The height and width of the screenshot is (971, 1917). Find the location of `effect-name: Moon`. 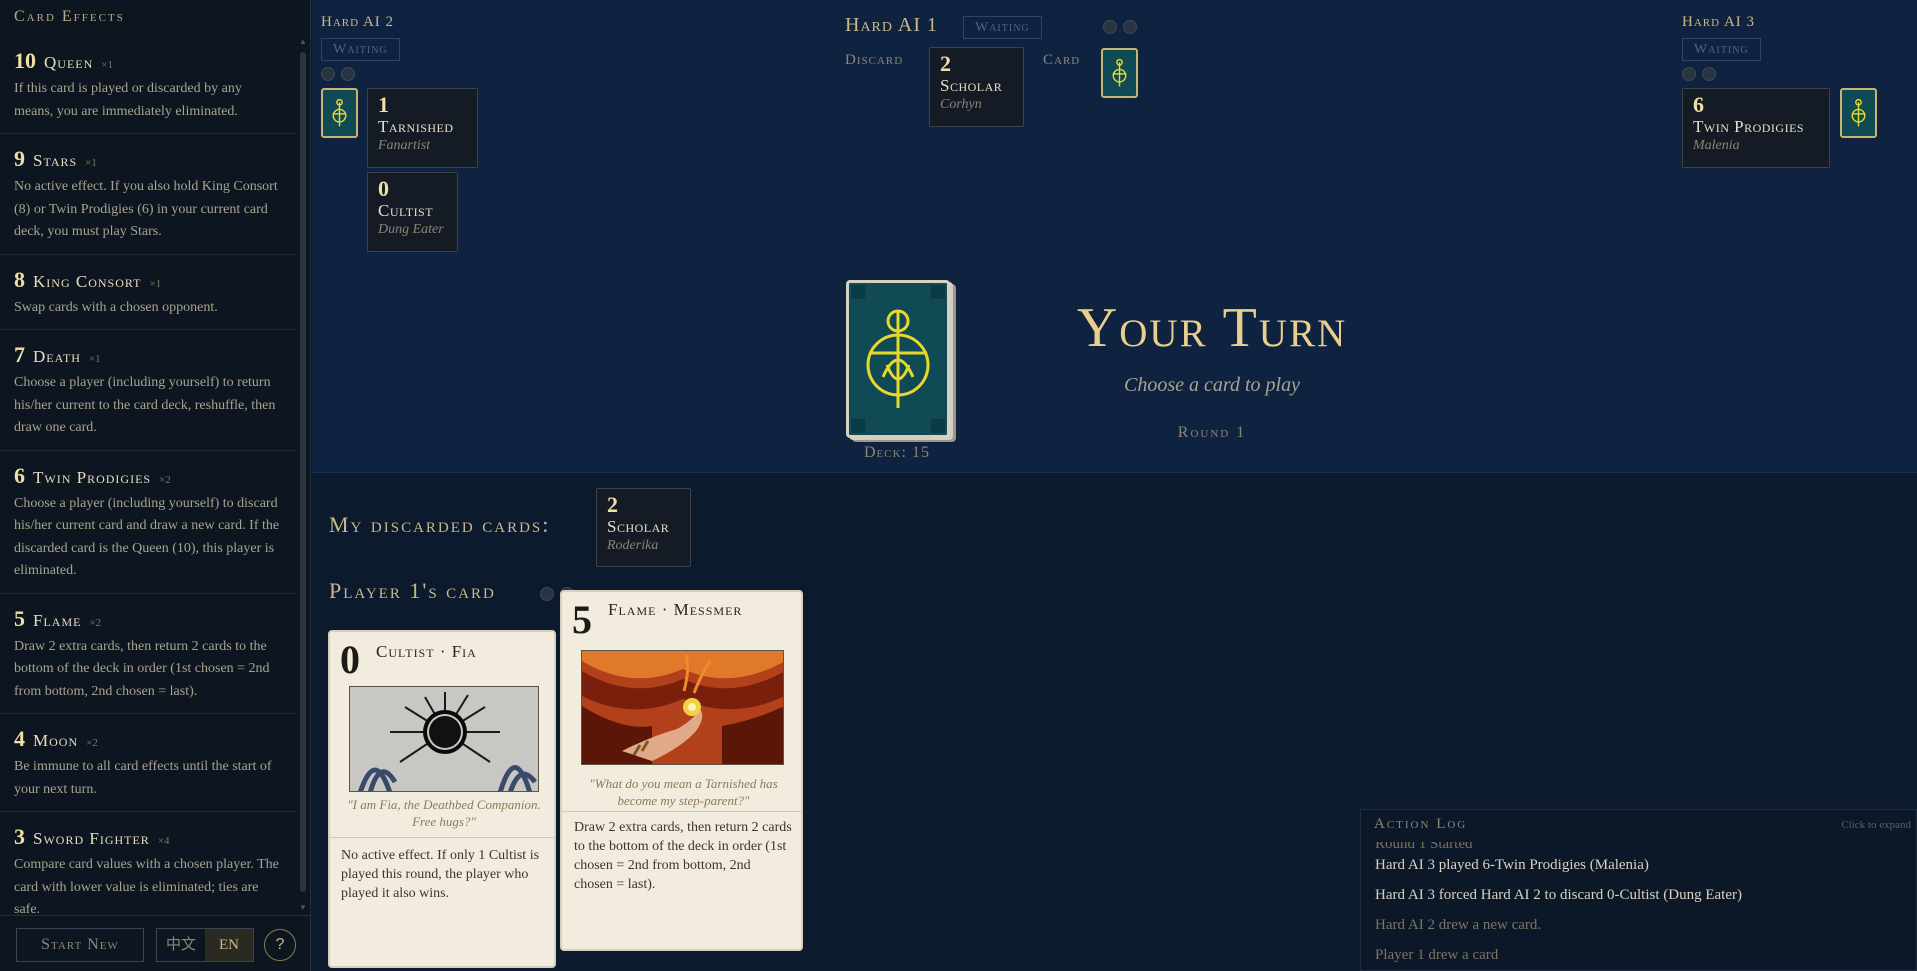

effect-name: Moon is located at coordinates (56, 740).